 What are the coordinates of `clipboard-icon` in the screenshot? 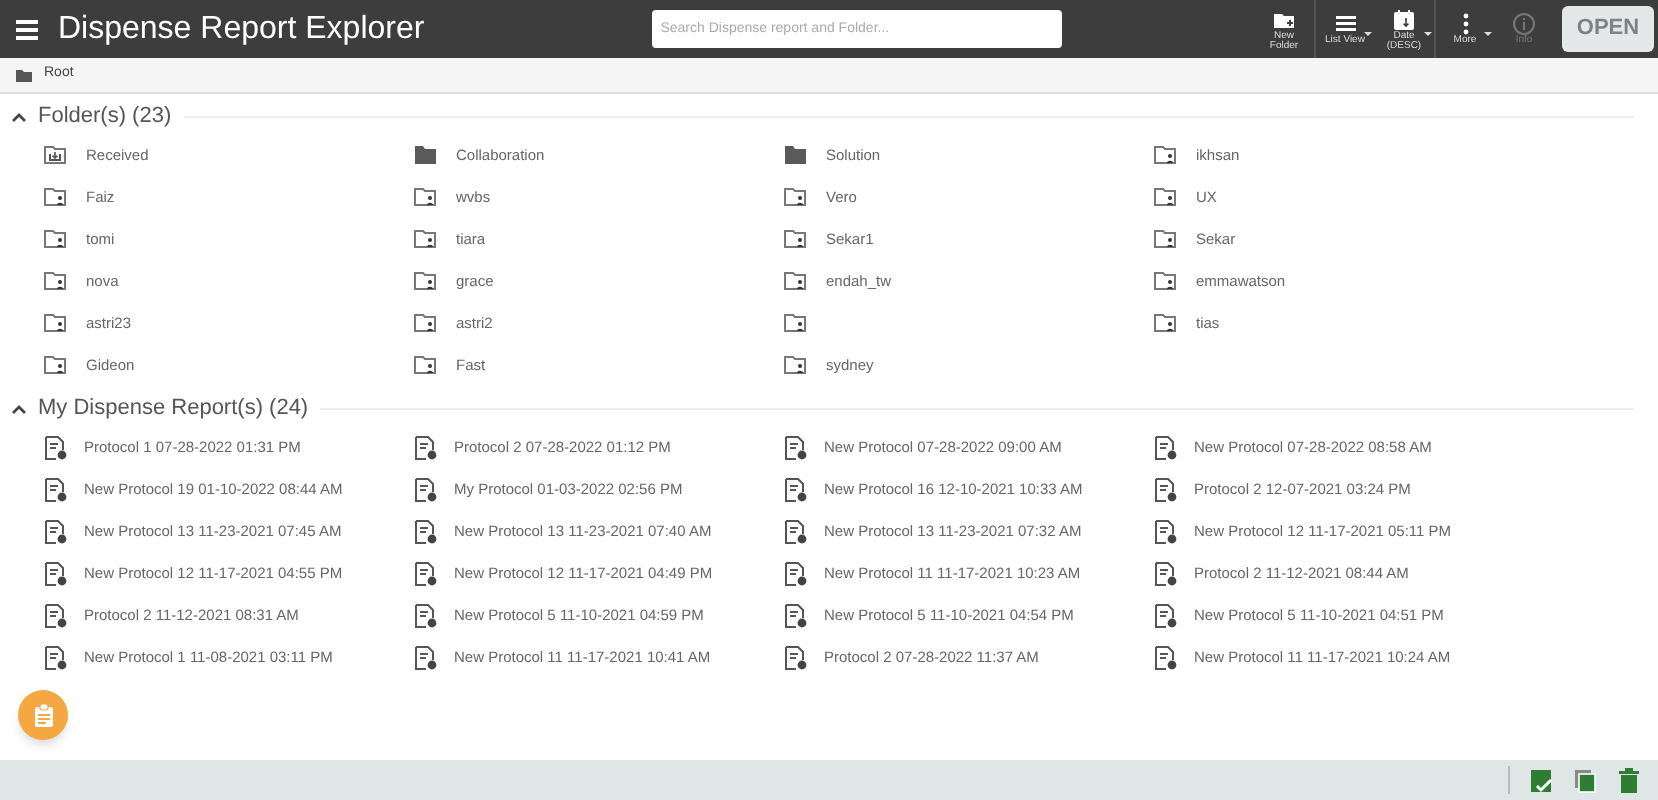 It's located at (43, 715).